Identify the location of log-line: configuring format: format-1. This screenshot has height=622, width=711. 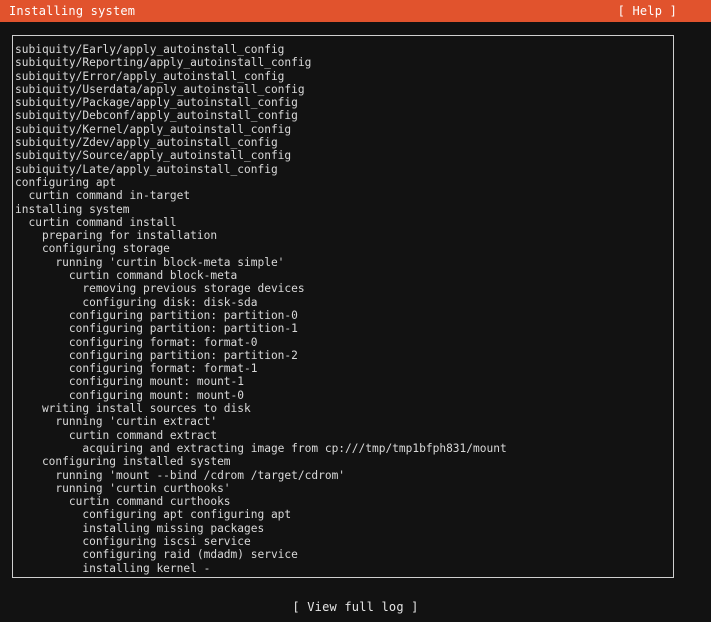
(136, 369).